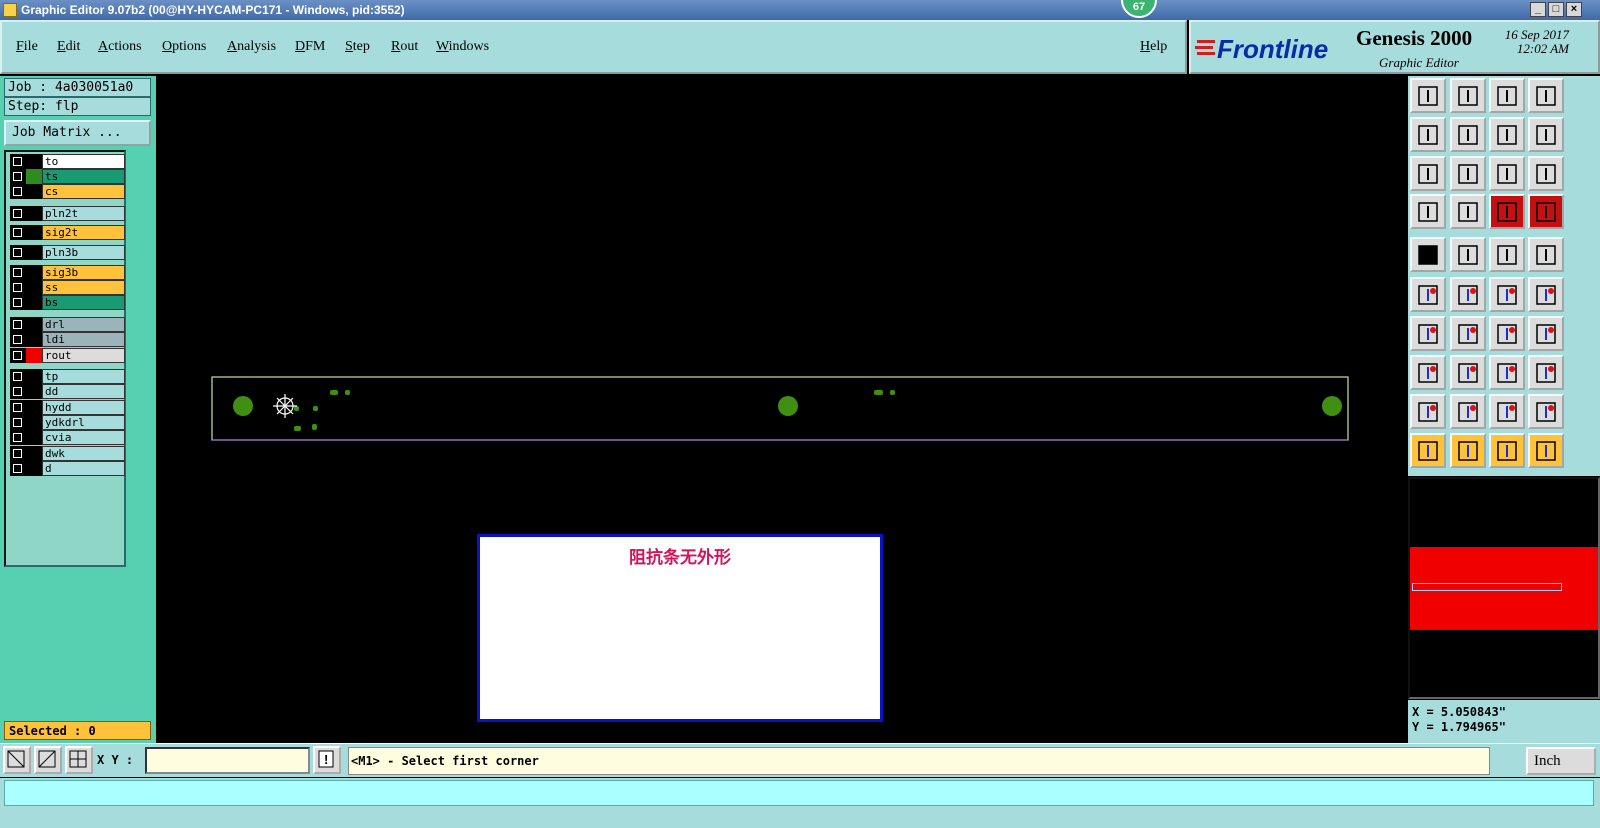 The image size is (1600, 828). I want to click on layer-row-ts: ts, so click(66, 176).